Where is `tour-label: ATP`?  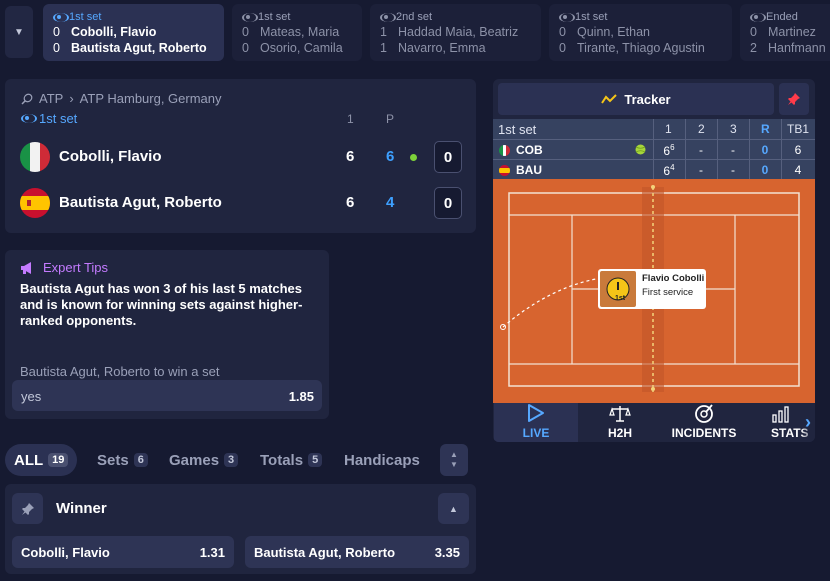
tour-label: ATP is located at coordinates (51, 98).